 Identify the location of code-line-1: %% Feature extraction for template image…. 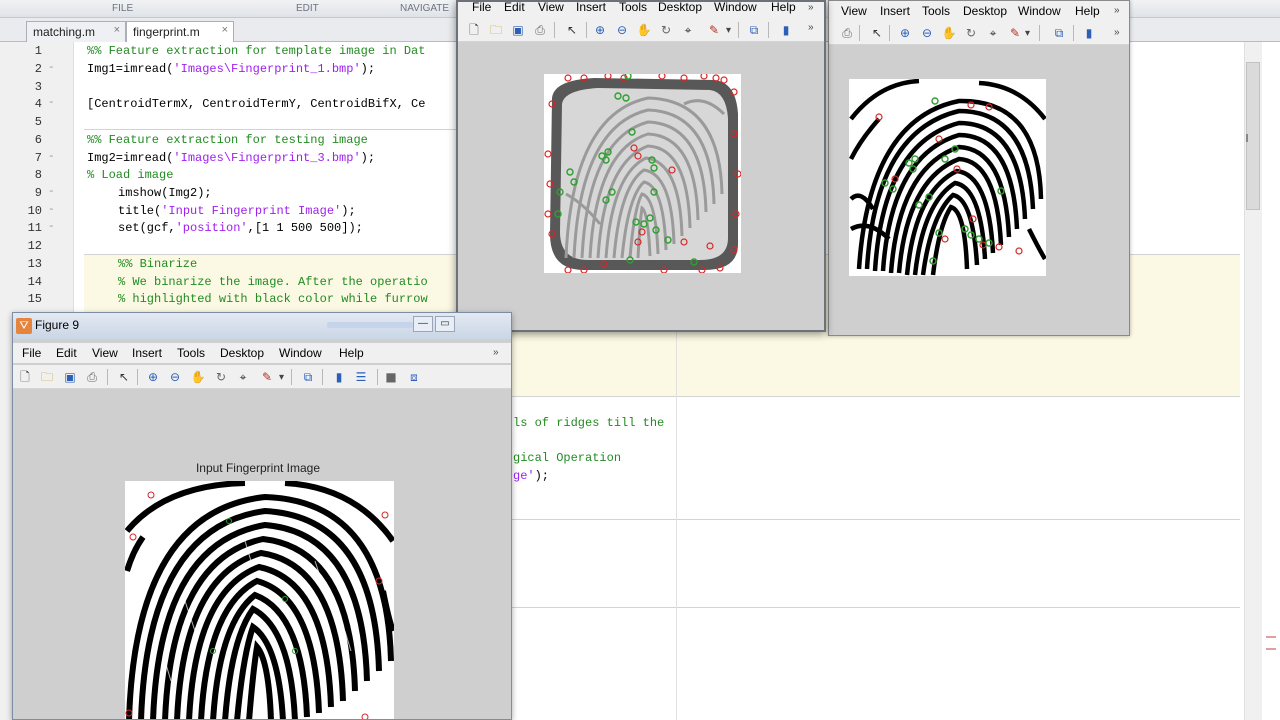
(256, 51).